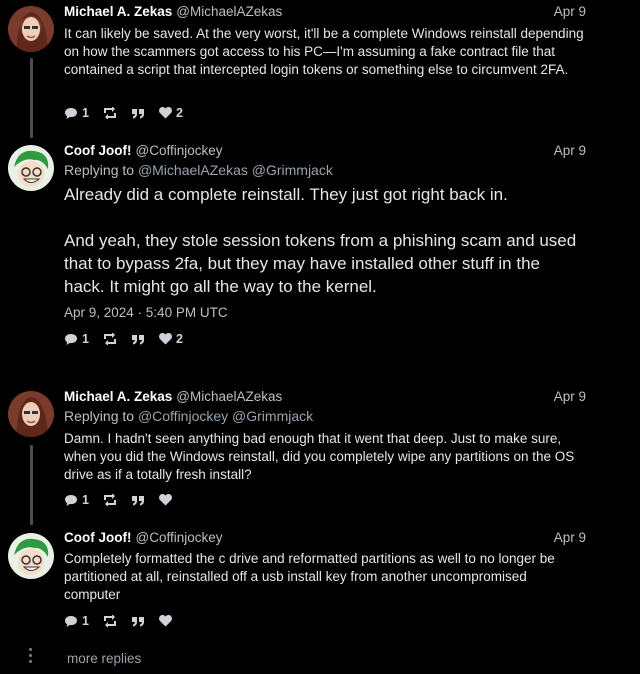 The width and height of the screenshot is (640, 674). What do you see at coordinates (146, 312) in the screenshot?
I see `post-timestamp: Apr 9, 2024 · 5:40 PM UTC` at bounding box center [146, 312].